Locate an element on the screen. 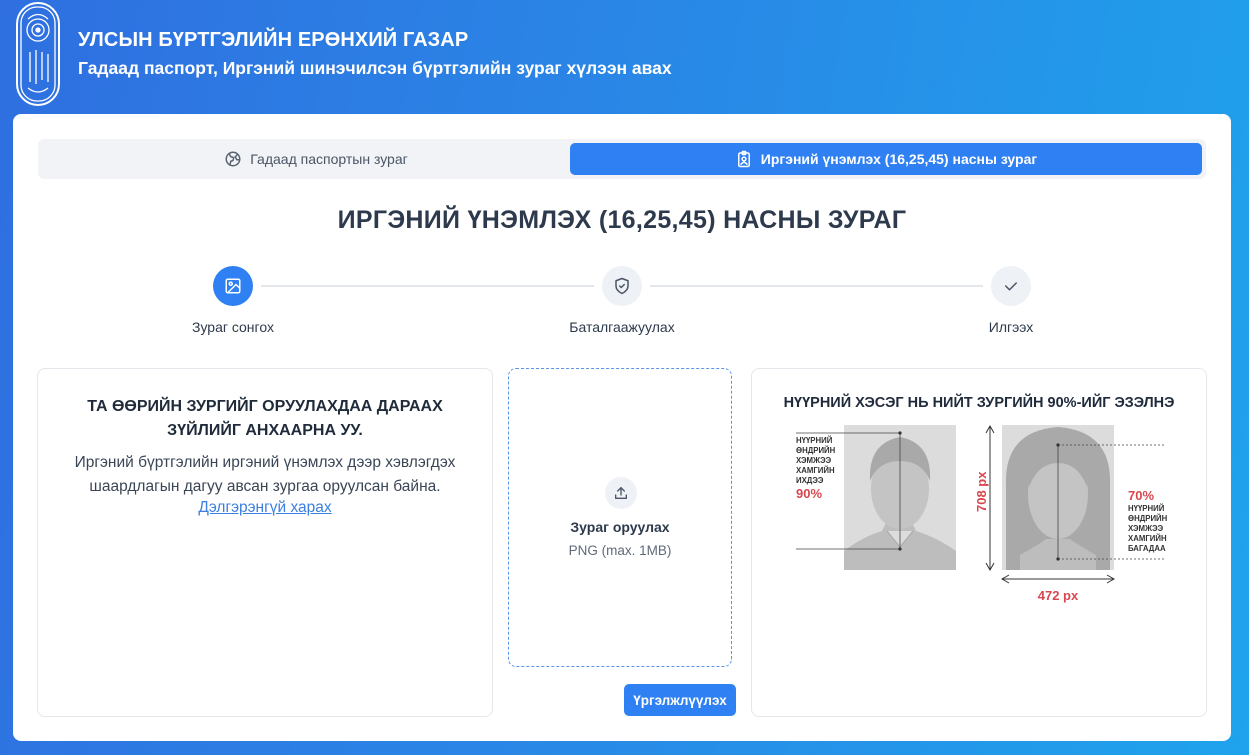 The width and height of the screenshot is (1249, 755). guide-right-note-line: ХЭМЖЭЭ is located at coordinates (1146, 528).